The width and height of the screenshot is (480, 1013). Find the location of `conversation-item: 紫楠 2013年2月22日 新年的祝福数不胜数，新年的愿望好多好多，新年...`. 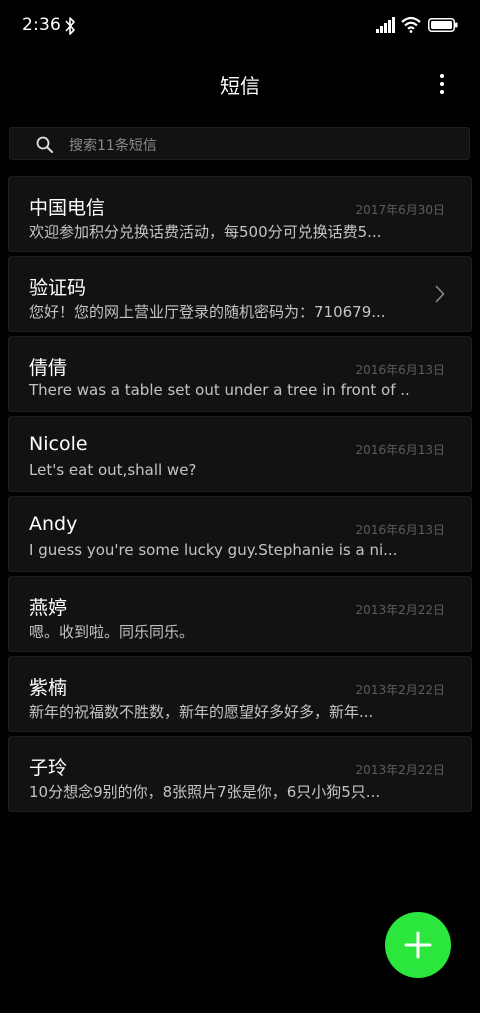

conversation-item: 紫楠 2013年2月22日 新年的祝福数不胜数，新年的愿望好多好多，新年... is located at coordinates (240, 694).